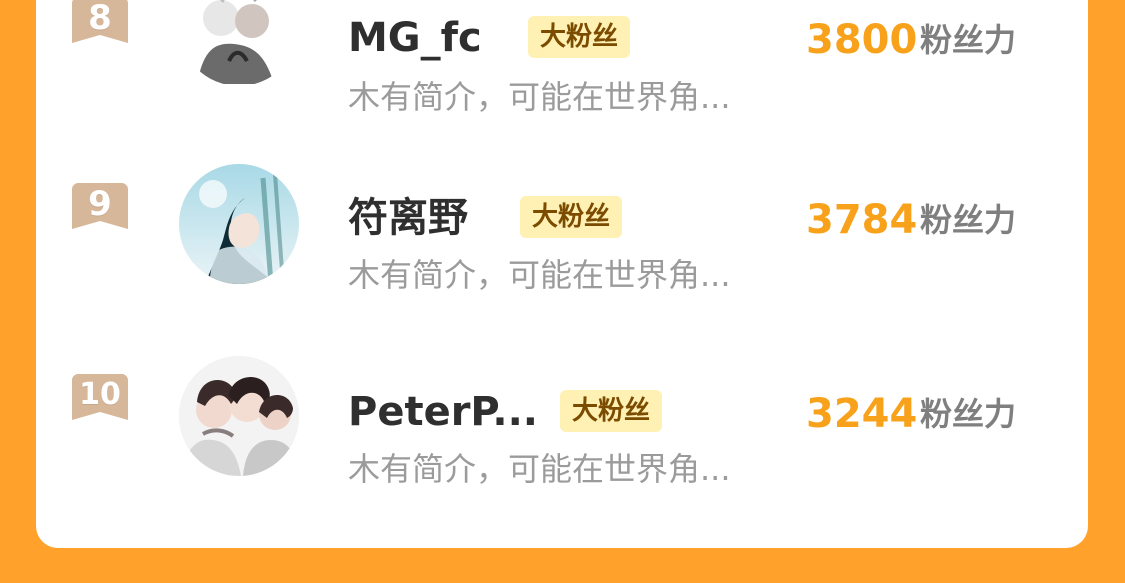  I want to click on rank-number: 10, so click(100, 394).